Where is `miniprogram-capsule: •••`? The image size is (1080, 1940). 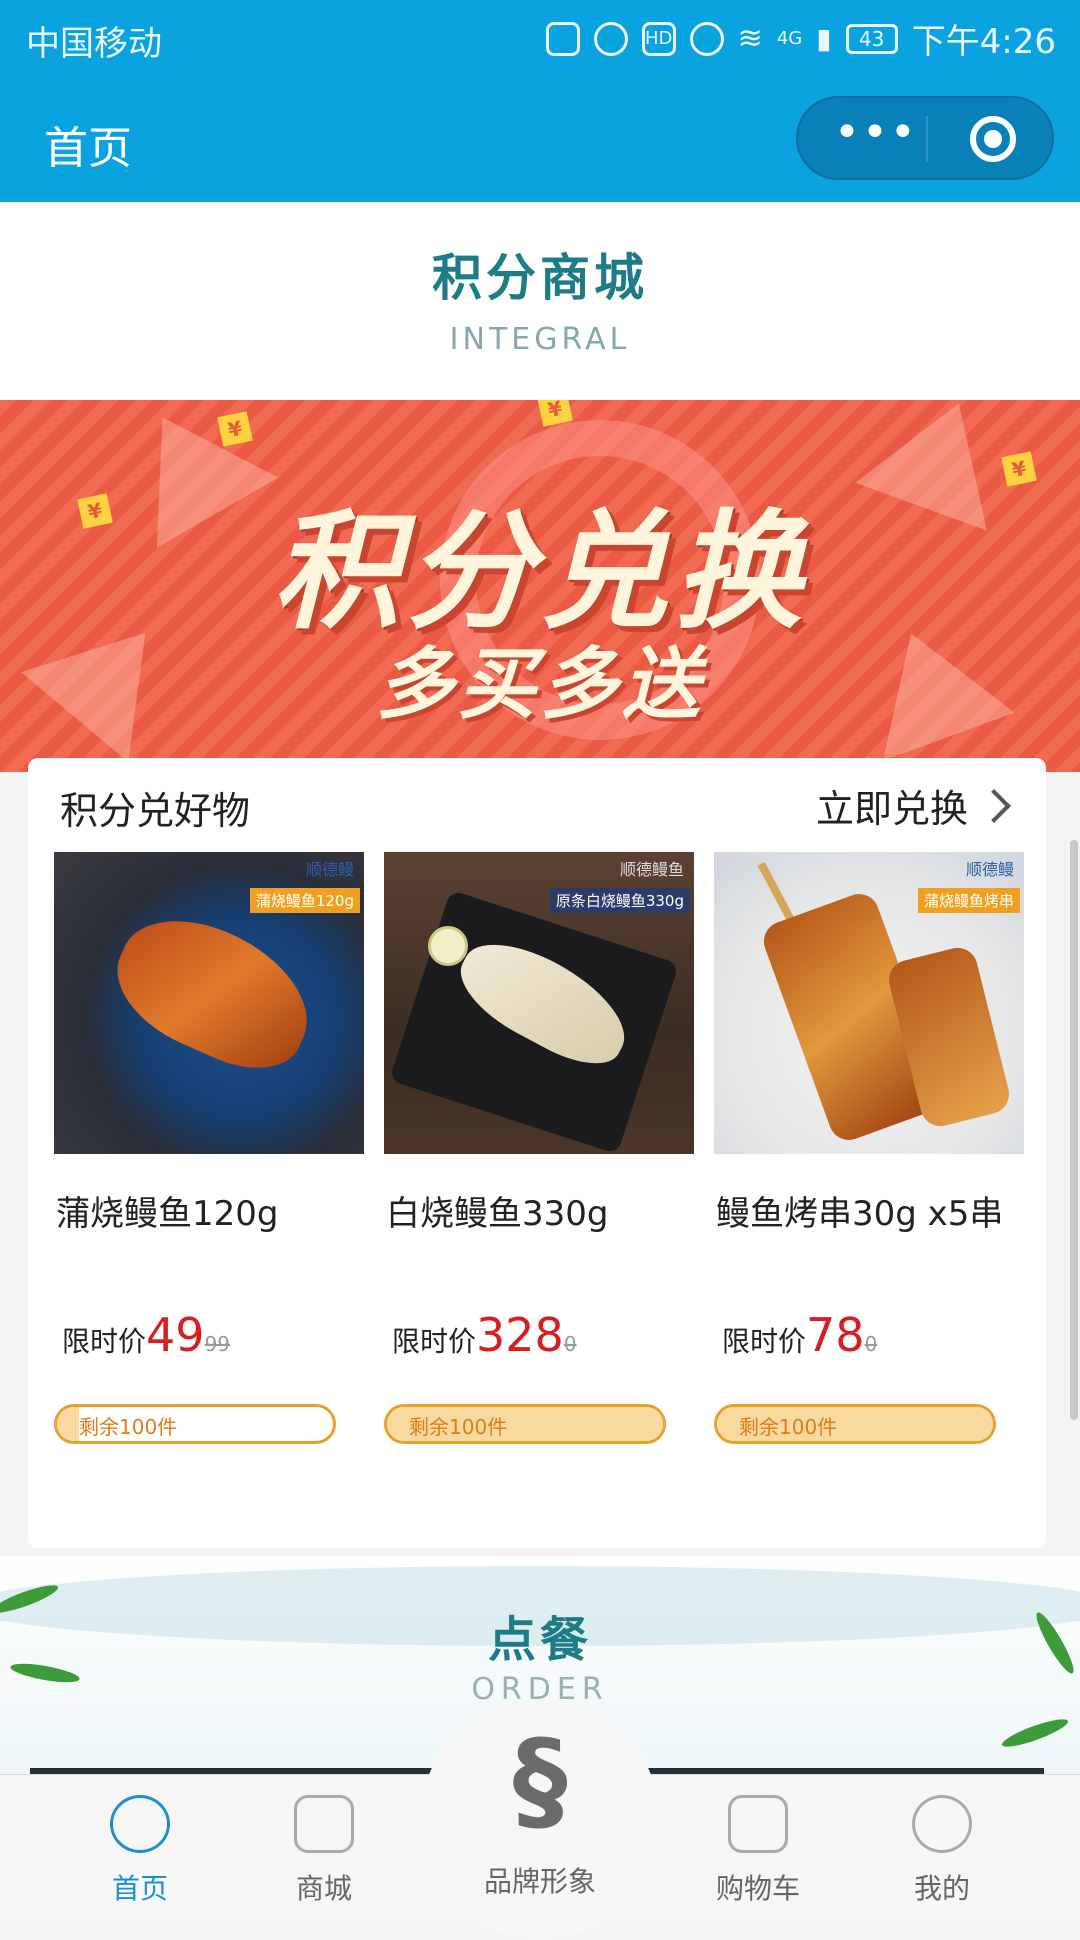
miniprogram-capsule: ••• is located at coordinates (925, 138).